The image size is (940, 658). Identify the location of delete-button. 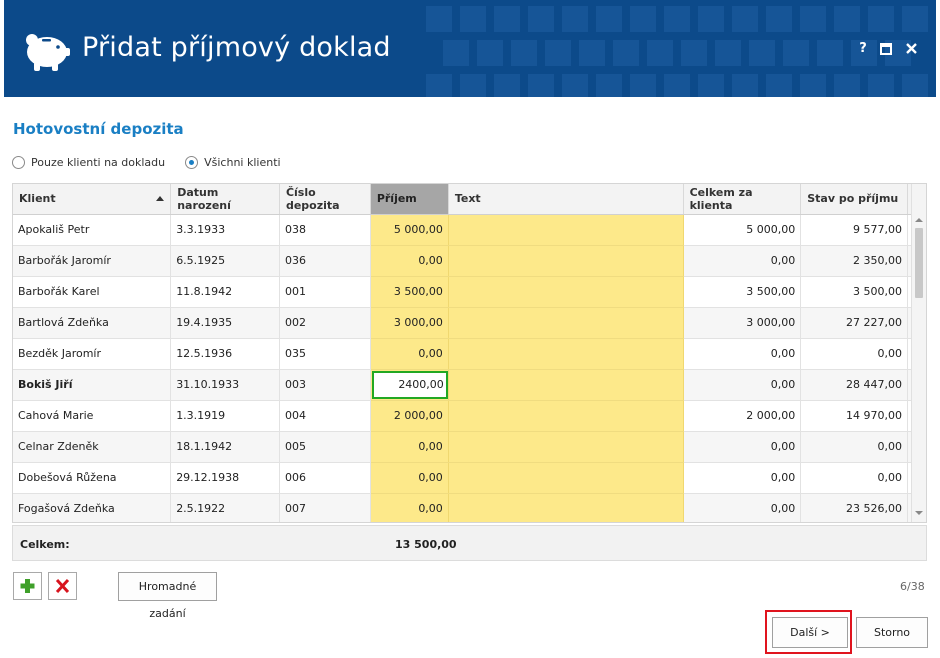
(62, 586).